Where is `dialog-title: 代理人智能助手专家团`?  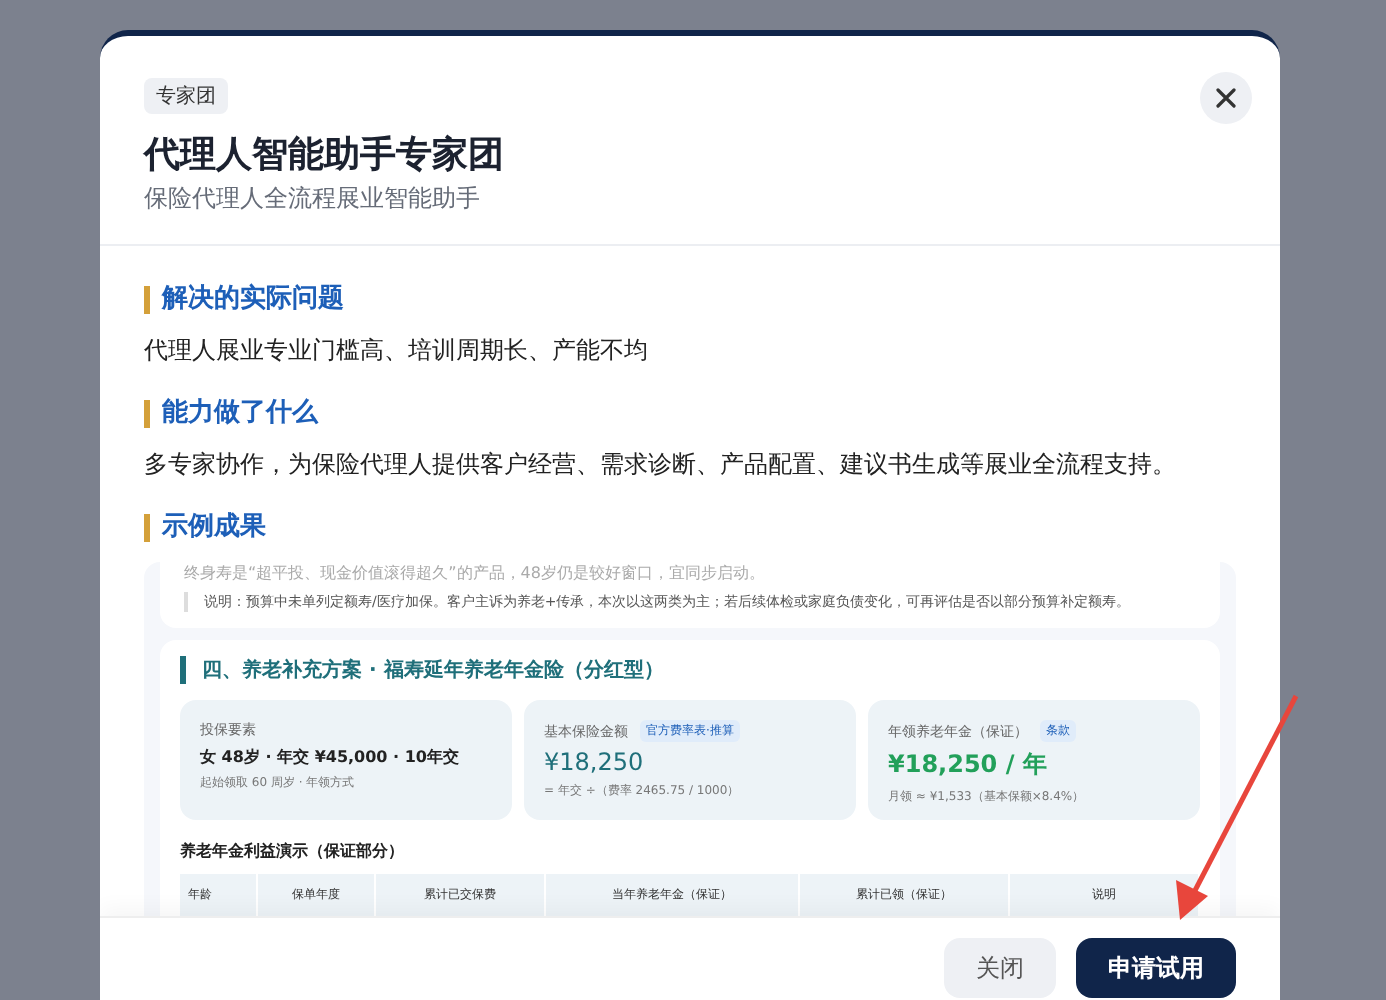
dialog-title: 代理人智能助手专家团 is located at coordinates (324, 155).